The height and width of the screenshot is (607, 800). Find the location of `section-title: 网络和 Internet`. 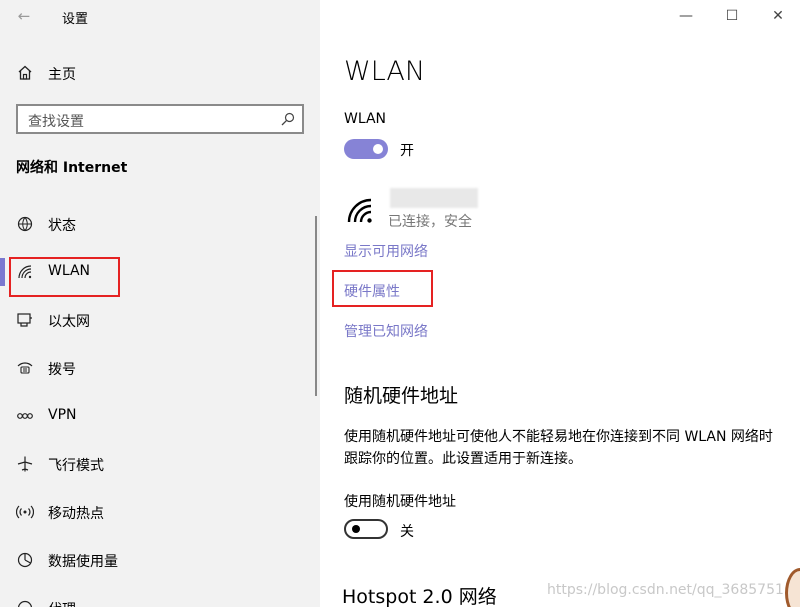

section-title: 网络和 Internet is located at coordinates (72, 168).